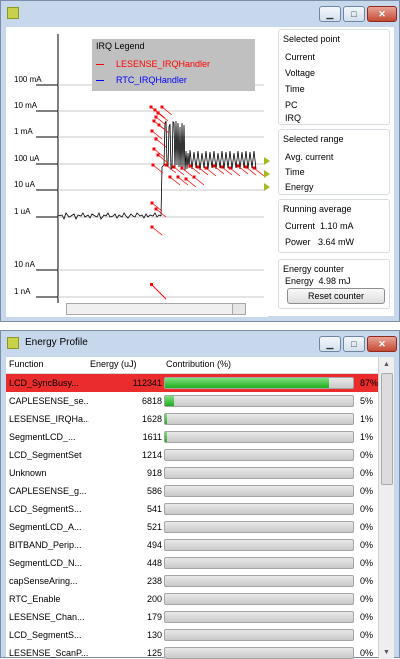 This screenshot has height=659, width=400. Describe the element at coordinates (100, 65) in the screenshot. I see `legend-swatch-lesense` at that location.